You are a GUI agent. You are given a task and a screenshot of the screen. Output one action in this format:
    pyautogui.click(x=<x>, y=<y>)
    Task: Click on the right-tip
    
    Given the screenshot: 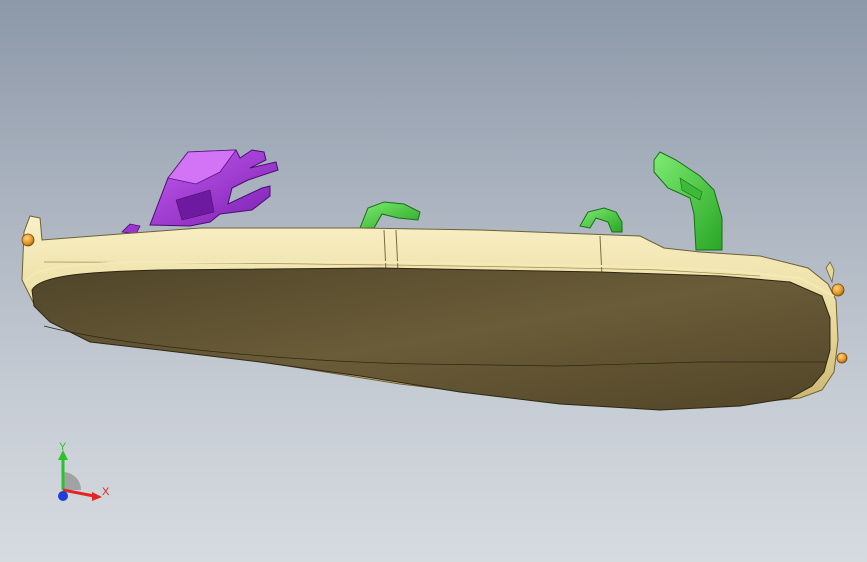 What is the action you would take?
    pyautogui.click(x=830, y=272)
    